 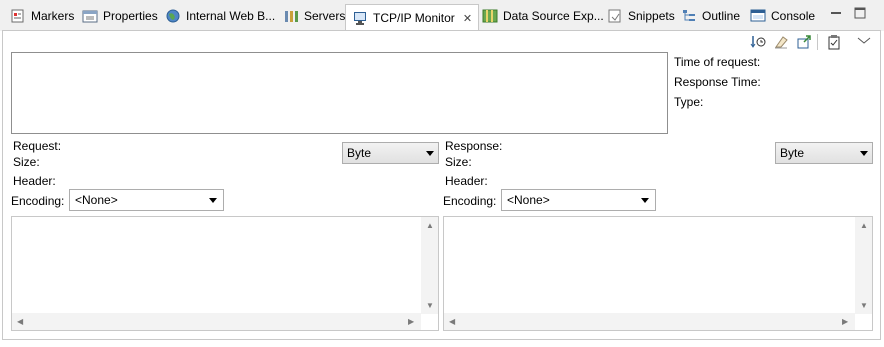 What do you see at coordinates (458, 162) in the screenshot?
I see `response-size-label: Size:` at bounding box center [458, 162].